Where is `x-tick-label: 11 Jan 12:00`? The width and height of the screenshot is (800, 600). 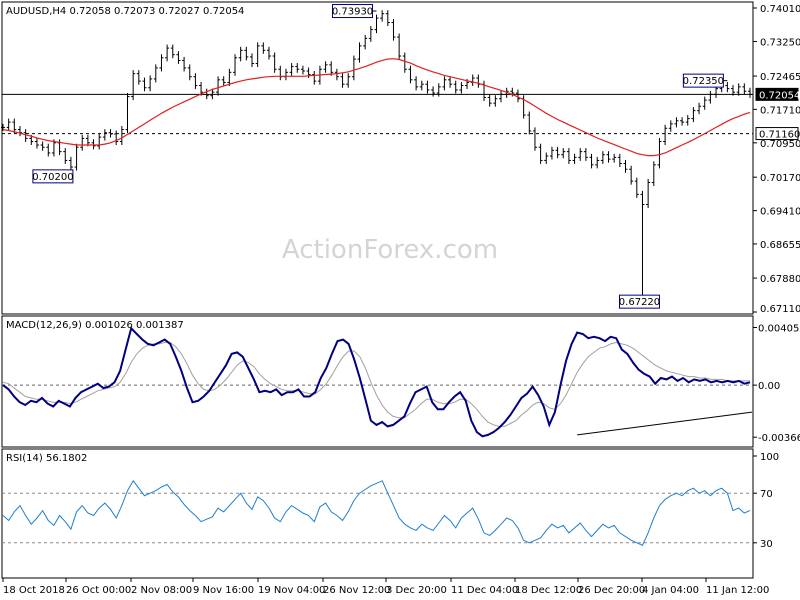
x-tick-label: 11 Jan 12:00 is located at coordinates (737, 590).